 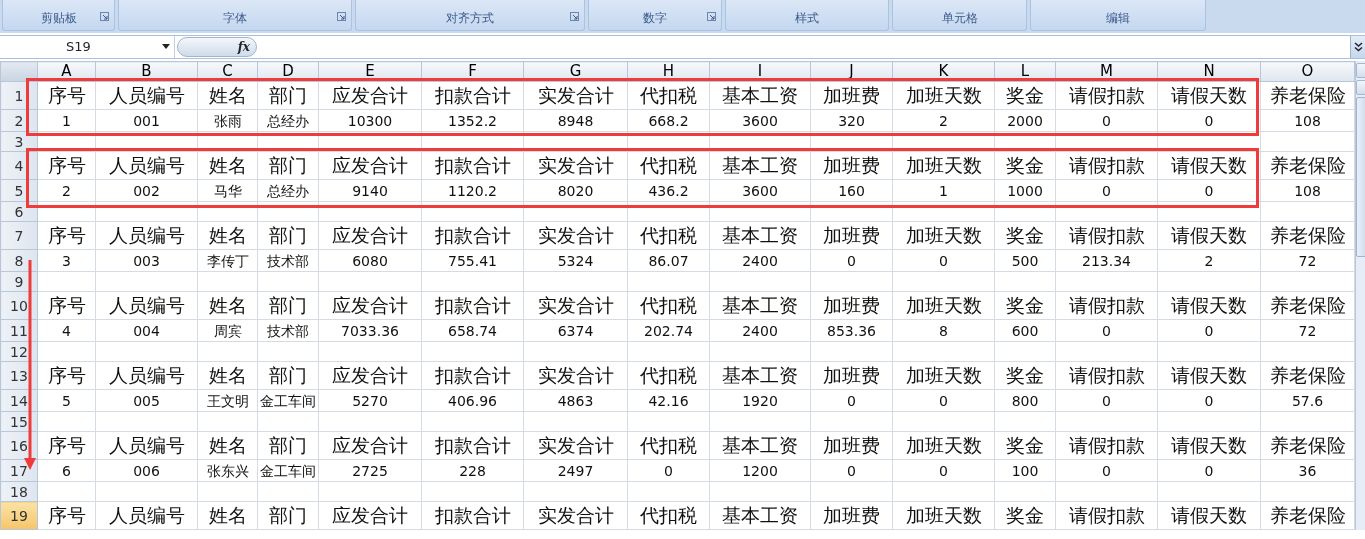 What do you see at coordinates (1307, 71) in the screenshot?
I see `column-header: O` at bounding box center [1307, 71].